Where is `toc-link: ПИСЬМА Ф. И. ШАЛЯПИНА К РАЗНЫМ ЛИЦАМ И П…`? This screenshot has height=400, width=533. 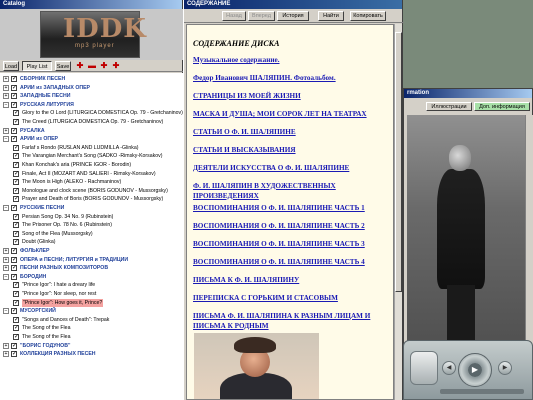
toc-link: ПИСЬМА Ф. И. ШАЛЯПИНА К РАЗНЫМ ЛИЦАМ И П… is located at coordinates (293, 321).